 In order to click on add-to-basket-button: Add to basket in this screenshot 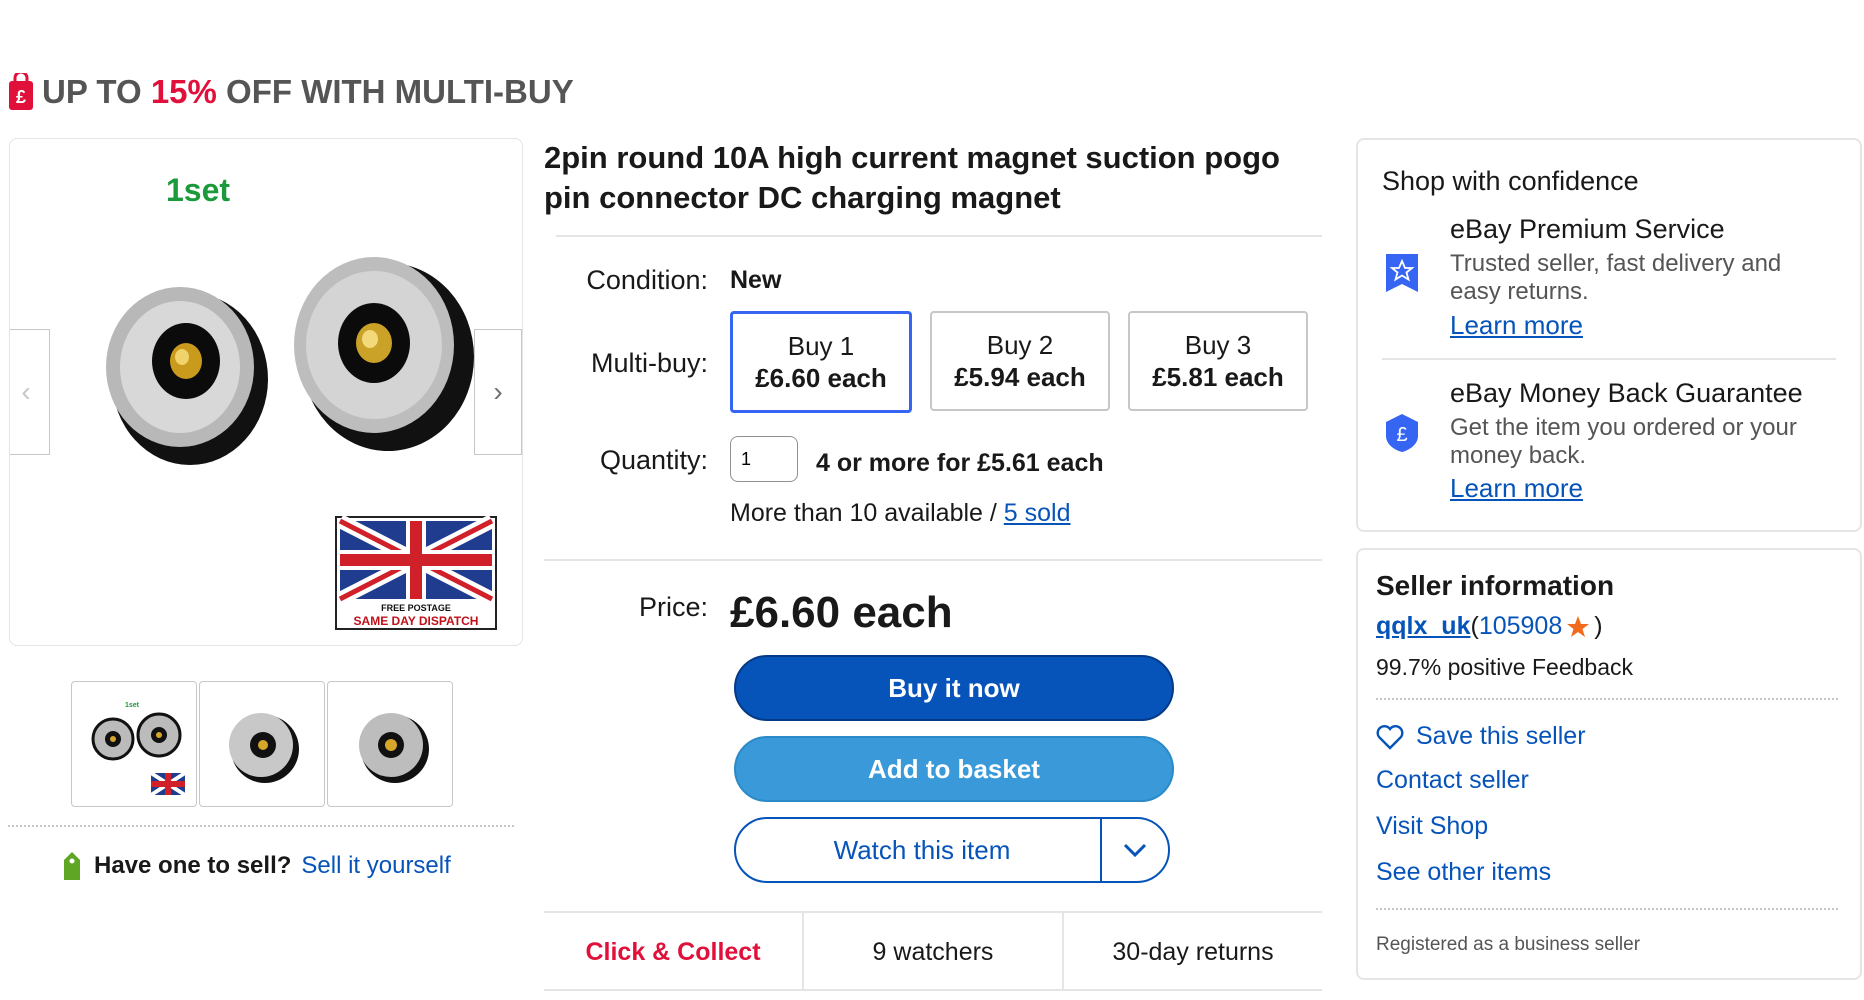, I will do `click(954, 769)`.